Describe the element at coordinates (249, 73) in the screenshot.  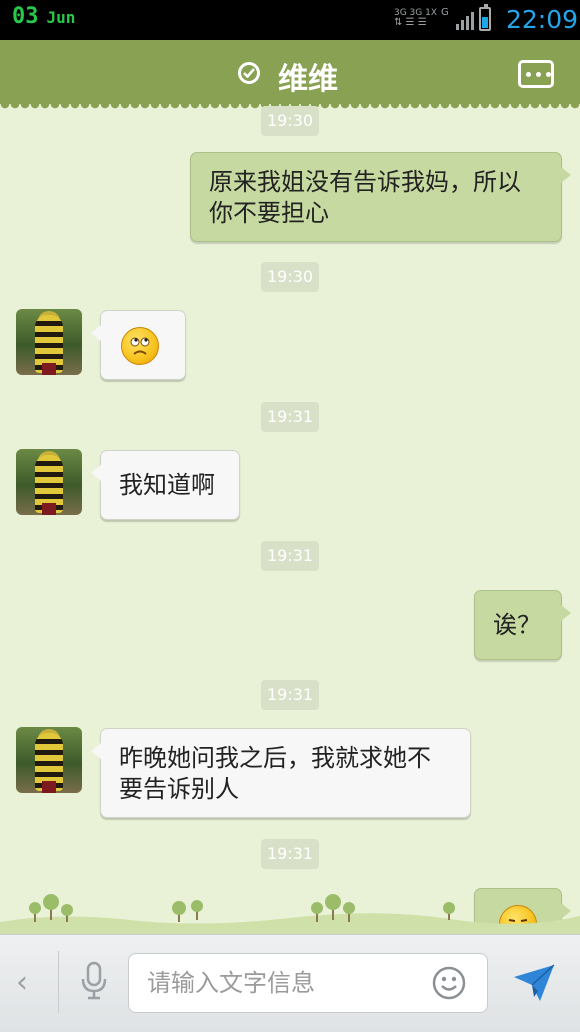
I see `check-circle-icon` at that location.